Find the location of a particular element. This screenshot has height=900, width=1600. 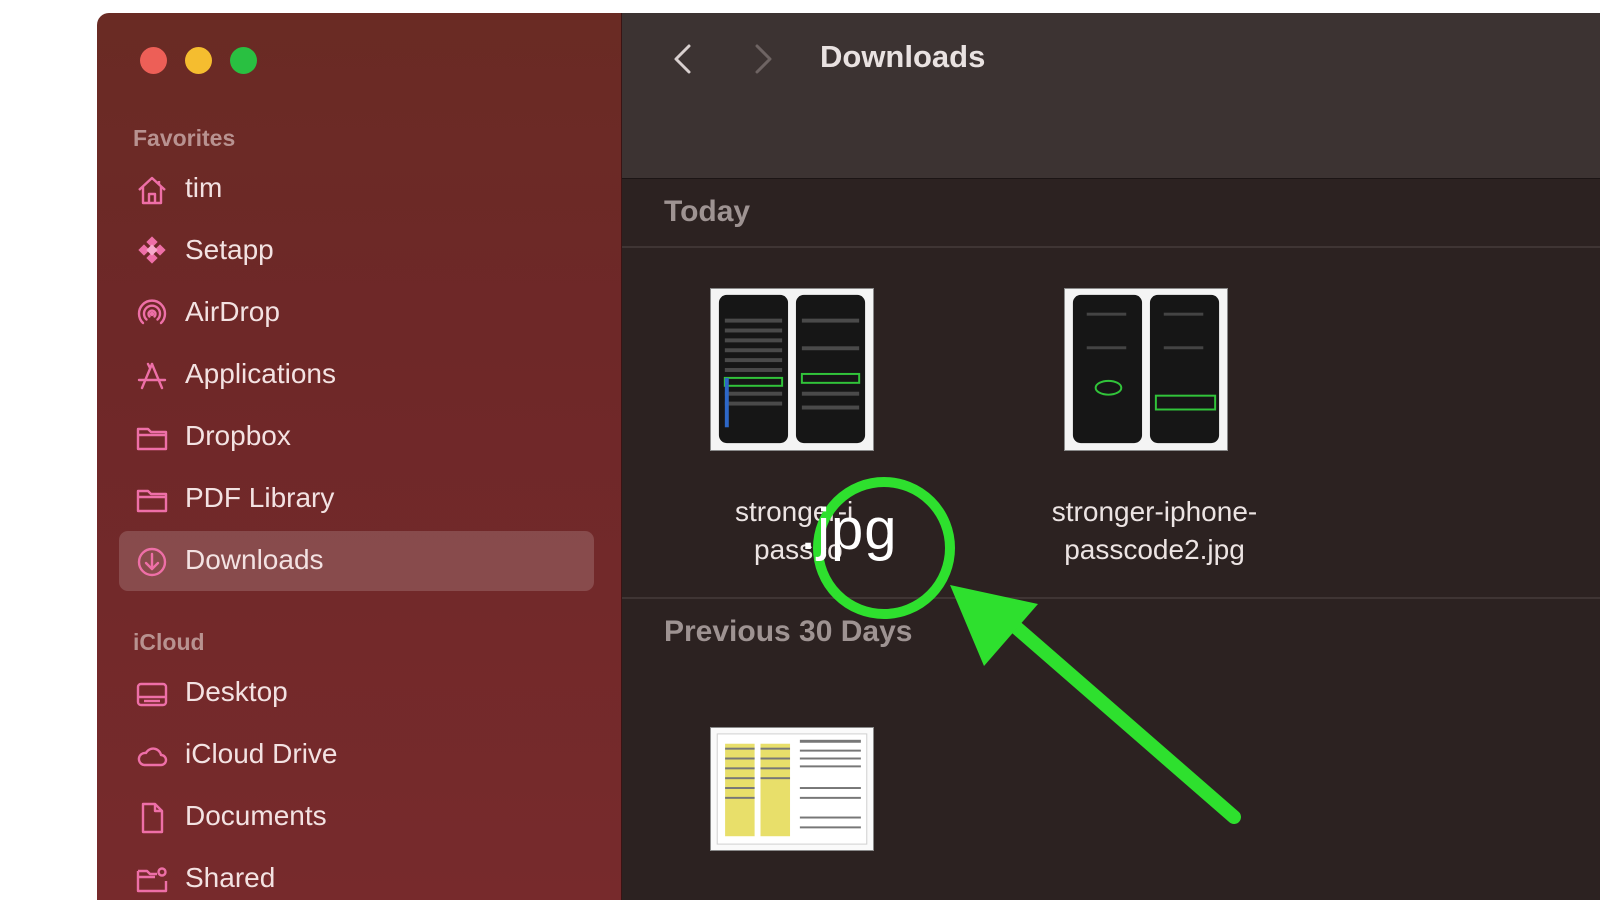

sidebar-item-documents: Documents is located at coordinates (356, 817).